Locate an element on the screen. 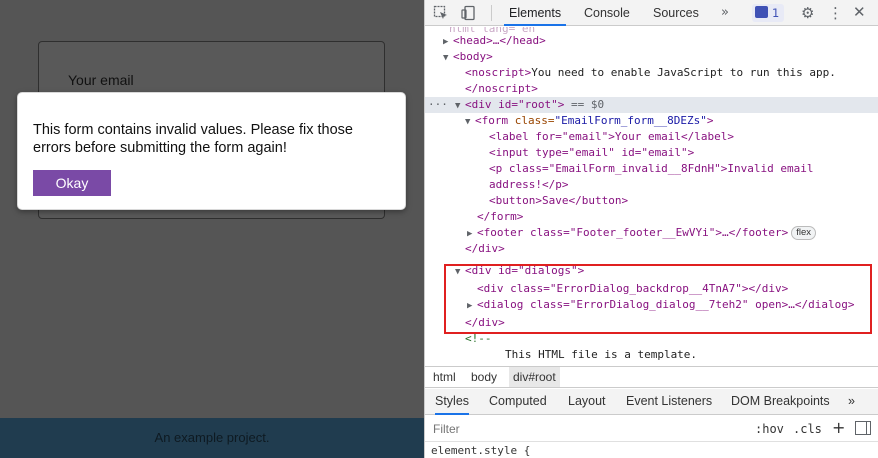  tab-console: Console is located at coordinates (607, 13).